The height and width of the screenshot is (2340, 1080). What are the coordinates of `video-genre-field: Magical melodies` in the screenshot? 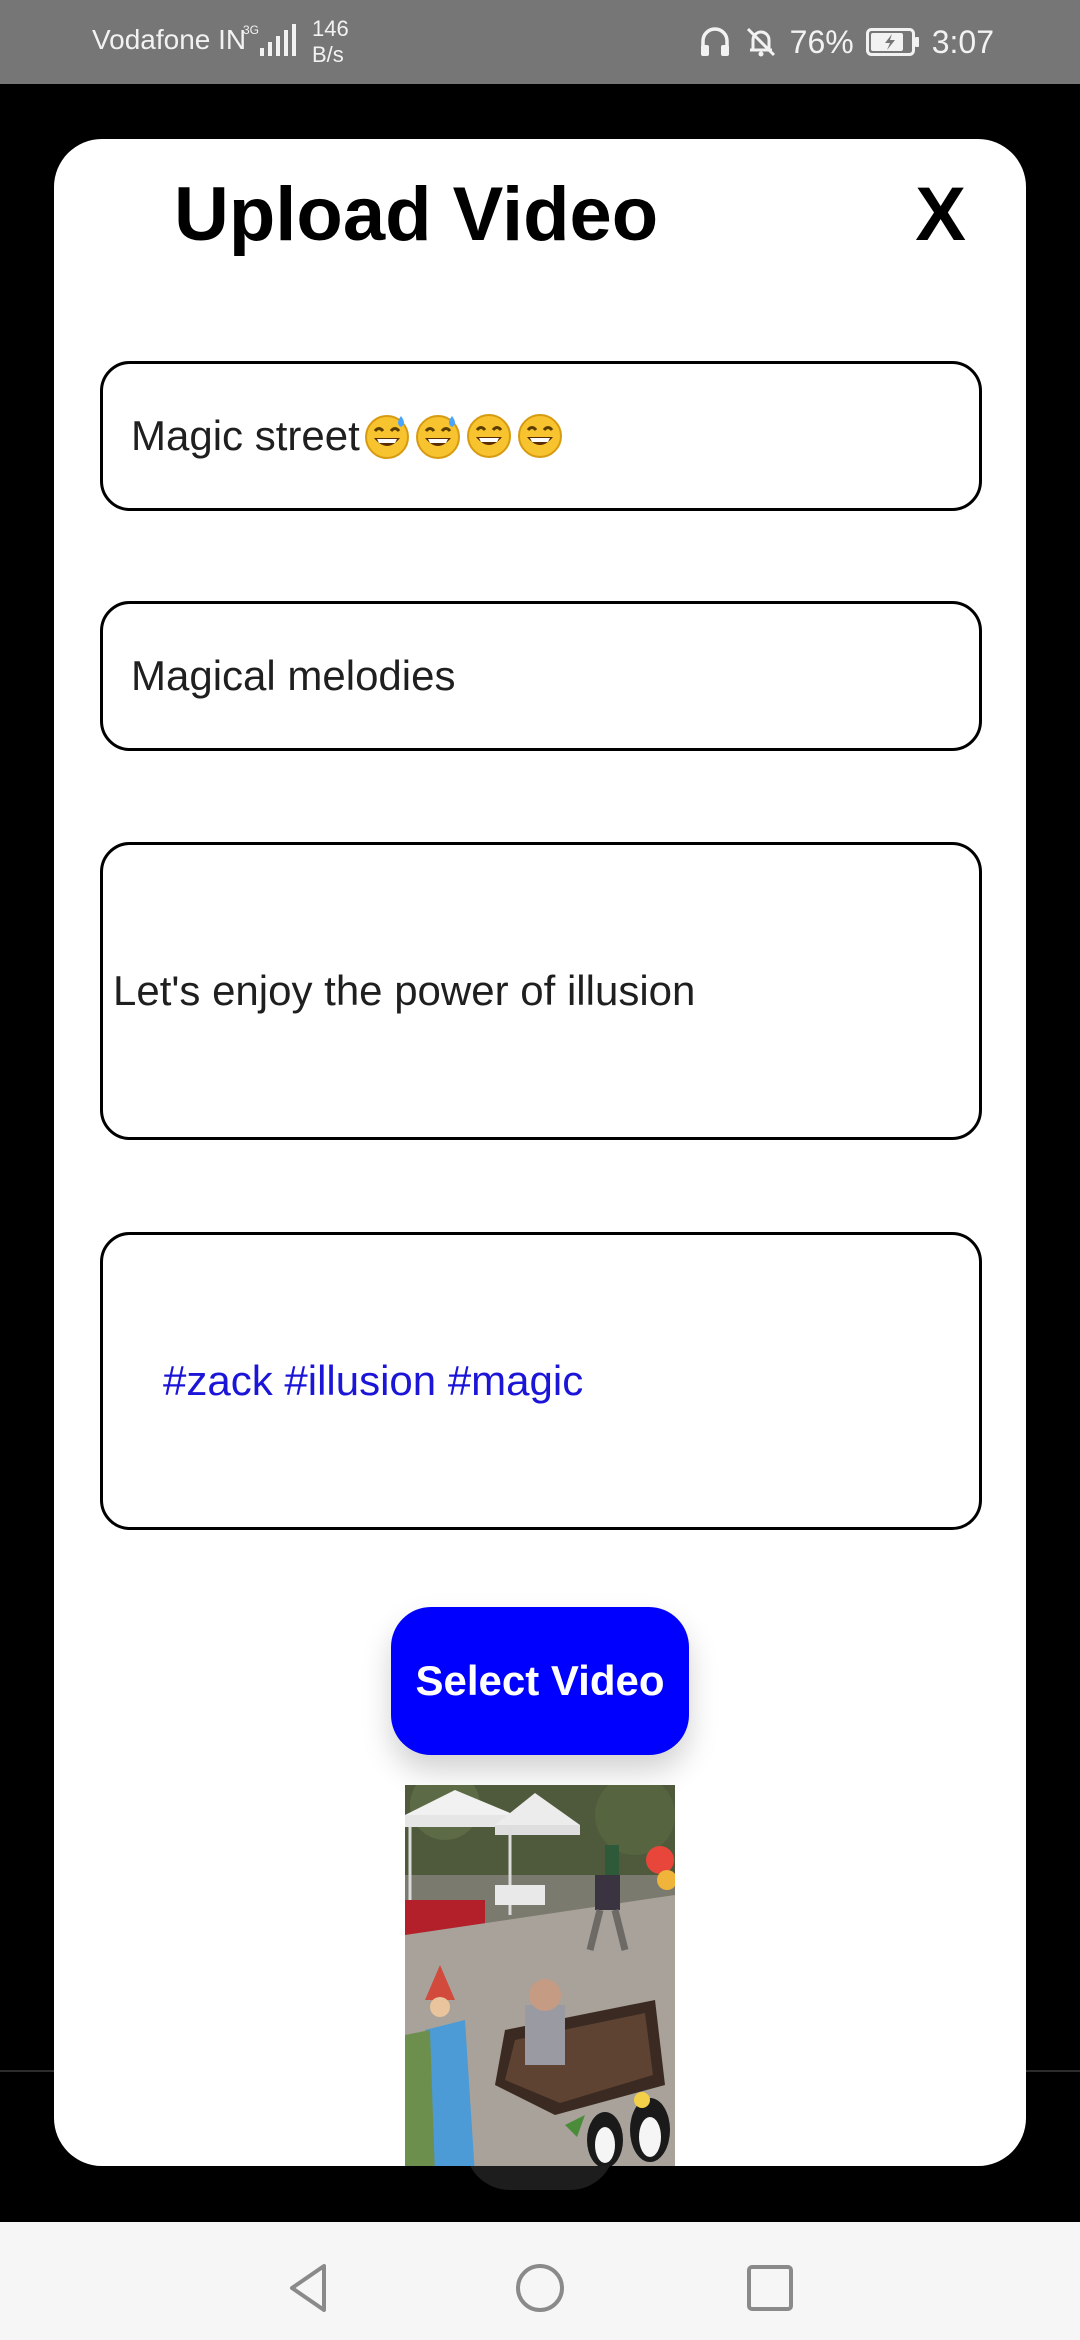 It's located at (541, 676).